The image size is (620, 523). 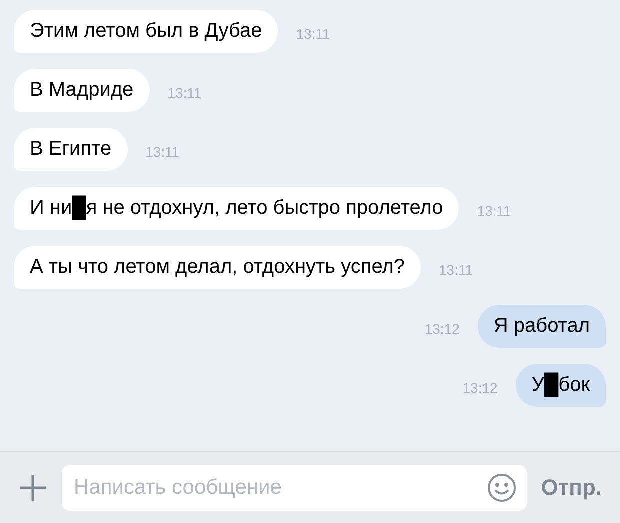 What do you see at coordinates (146, 31) in the screenshot?
I see `message-bubble: Этим летом был в Дубае` at bounding box center [146, 31].